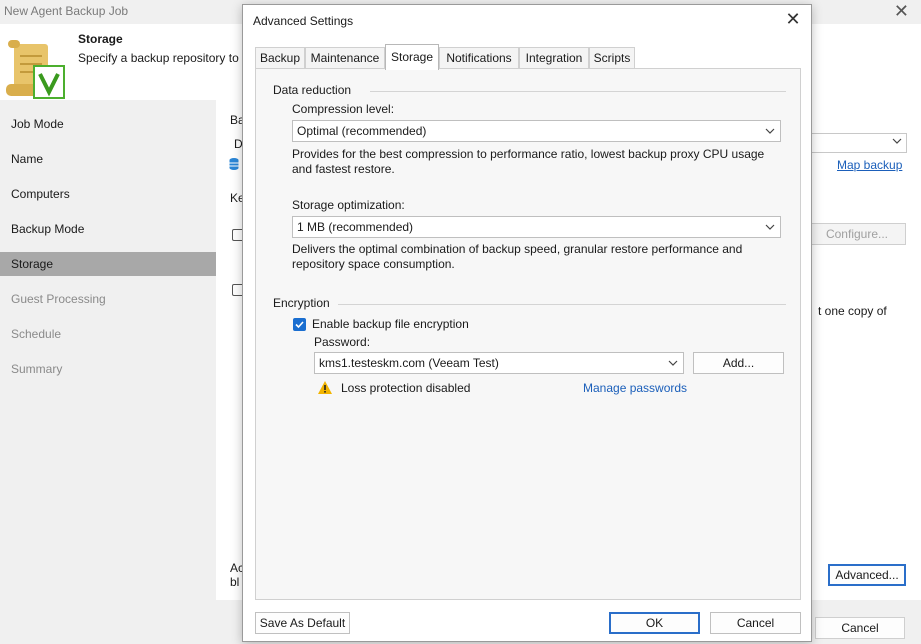 The width and height of the screenshot is (921, 644). I want to click on enable-encryption-checkbox, so click(299, 324).